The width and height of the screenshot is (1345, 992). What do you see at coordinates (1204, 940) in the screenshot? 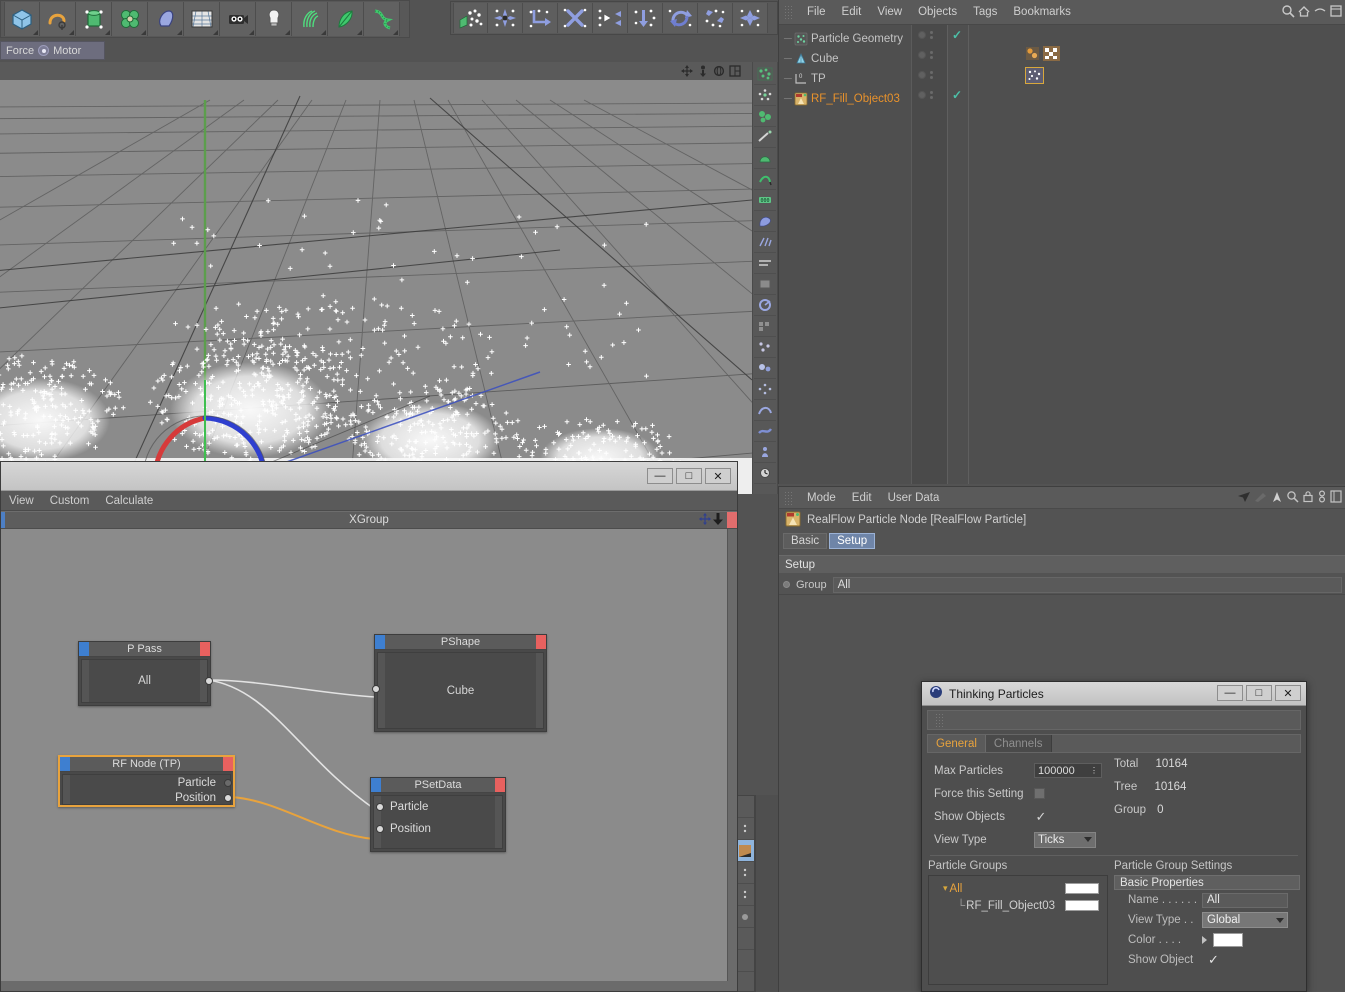
I see `color-expand-icon` at bounding box center [1204, 940].